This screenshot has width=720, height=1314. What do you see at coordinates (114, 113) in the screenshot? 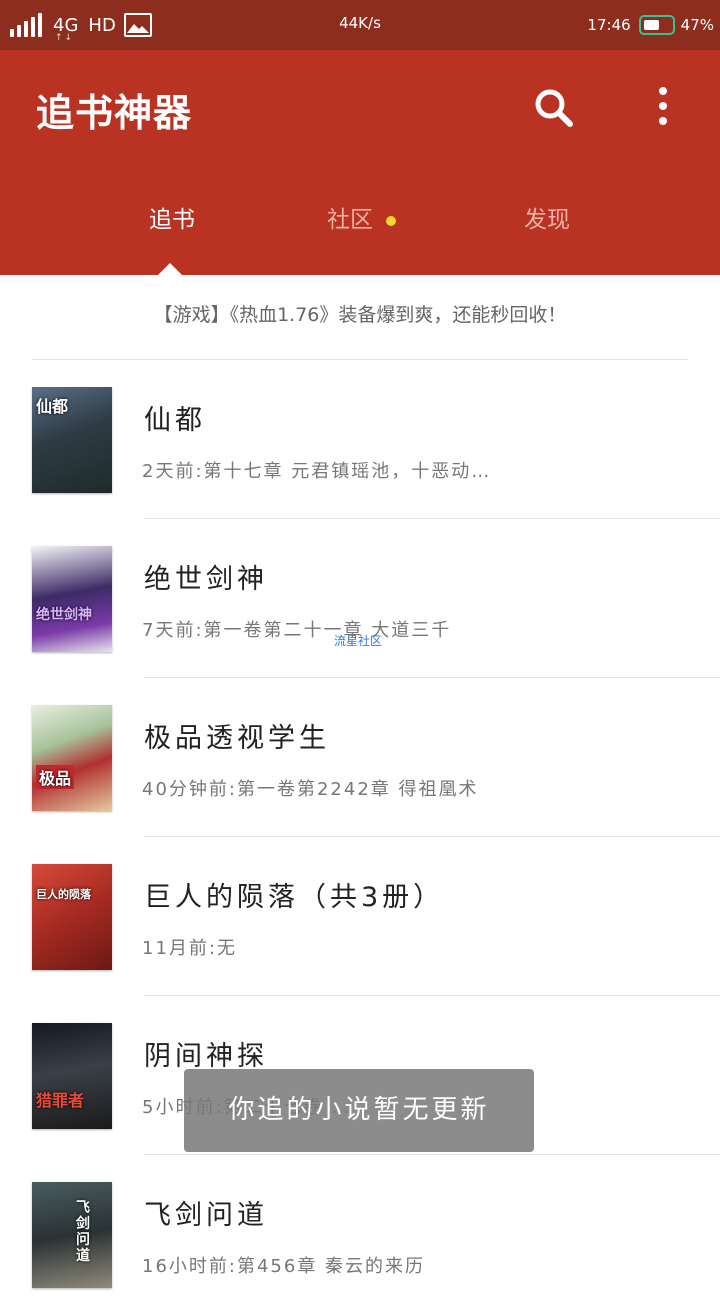
I see `app-title: 追书神器` at bounding box center [114, 113].